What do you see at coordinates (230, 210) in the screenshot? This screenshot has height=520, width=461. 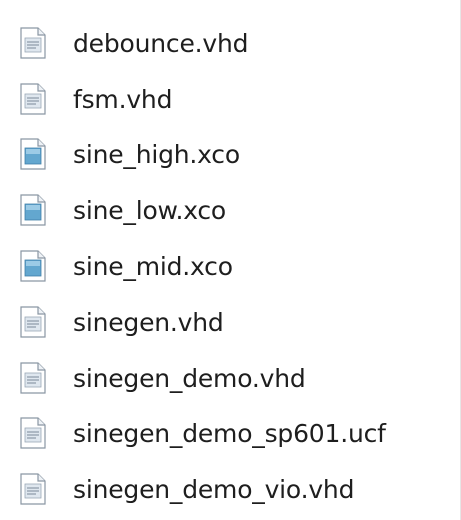 I see `file-item-sine-low-xco: sine_low.xco` at bounding box center [230, 210].